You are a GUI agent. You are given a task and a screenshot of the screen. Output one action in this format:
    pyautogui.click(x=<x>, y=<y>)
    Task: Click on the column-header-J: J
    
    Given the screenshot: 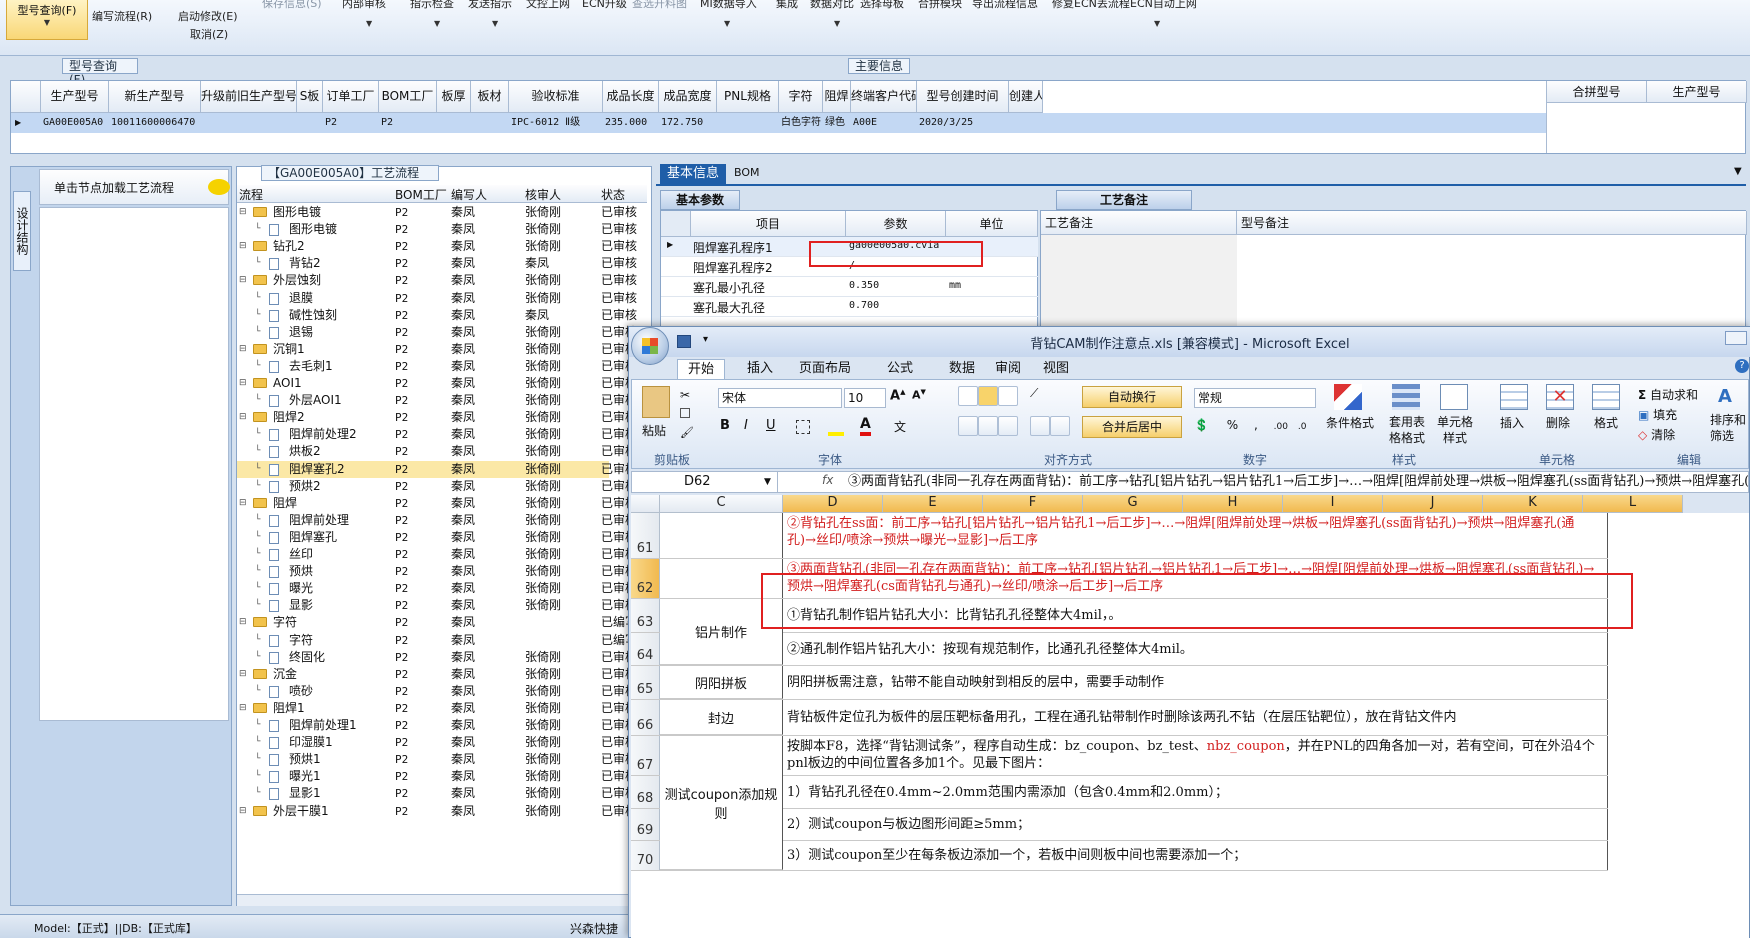 What is the action you would take?
    pyautogui.click(x=1433, y=504)
    